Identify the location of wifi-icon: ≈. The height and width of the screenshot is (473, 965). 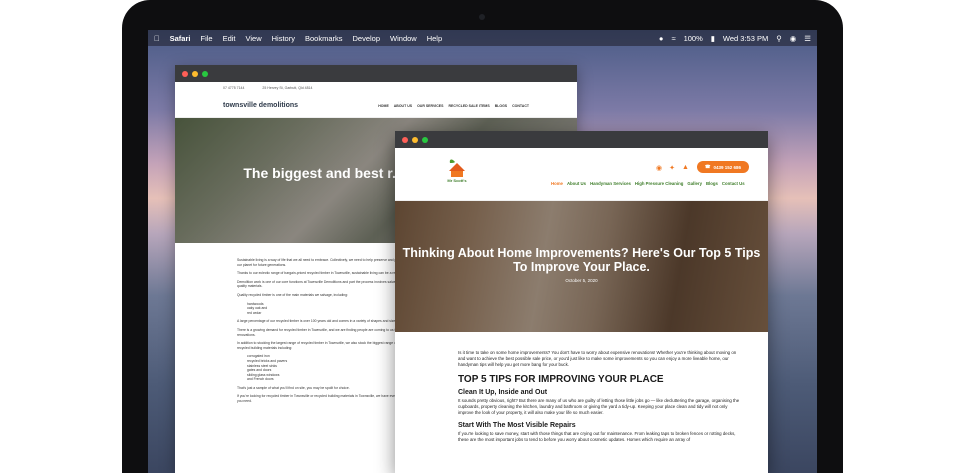
(673, 38).